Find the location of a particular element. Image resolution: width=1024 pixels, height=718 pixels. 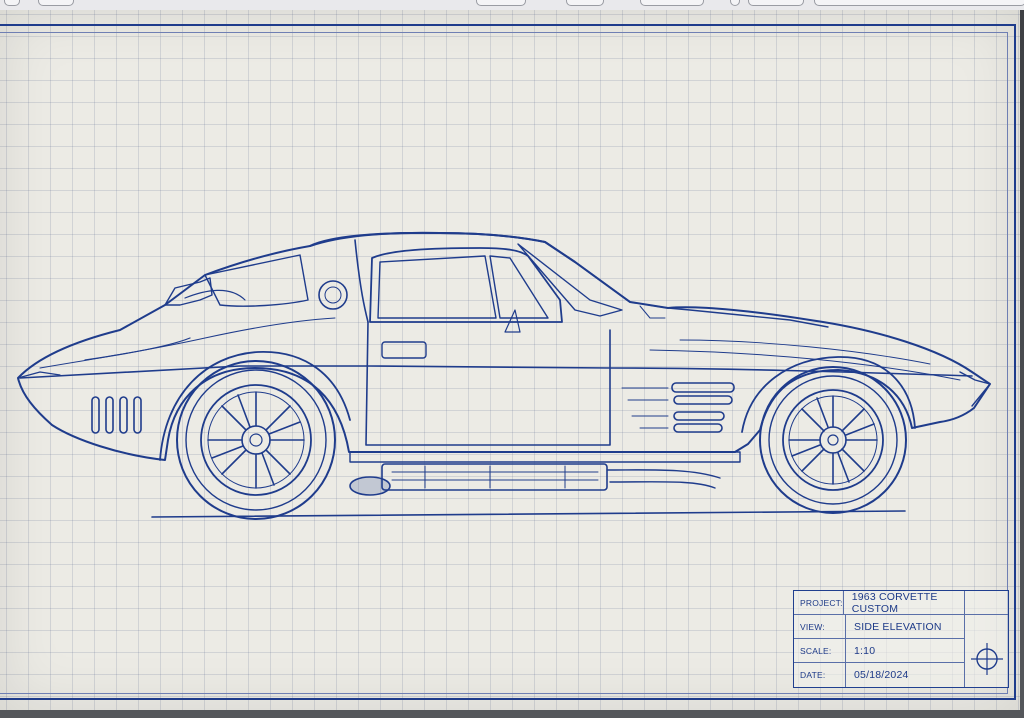

project-key: PROJECT: is located at coordinates (819, 602).